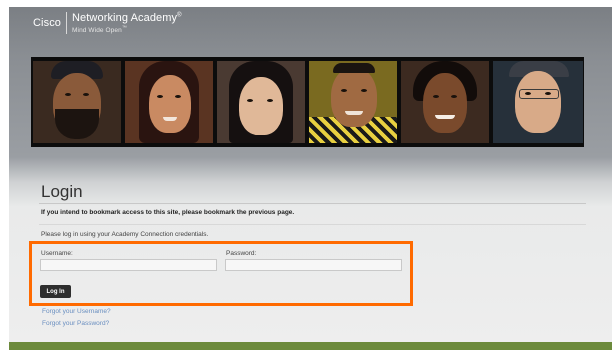 This screenshot has height=350, width=613. What do you see at coordinates (124, 28) in the screenshot?
I see `trademark-mark: ™` at bounding box center [124, 28].